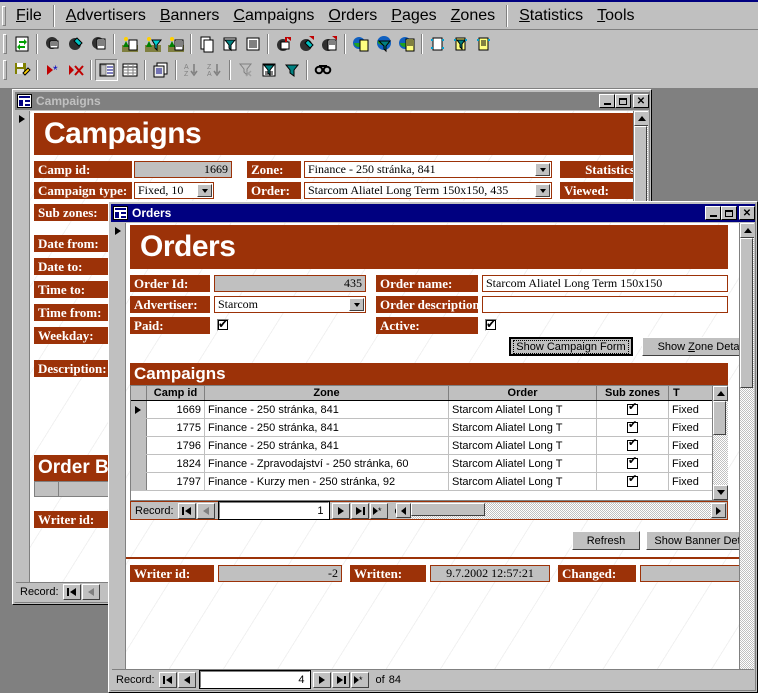 This screenshot has height=693, width=758. Describe the element at coordinates (273, 16) in the screenshot. I see `menu-item-campaigns: Campaigns` at that location.